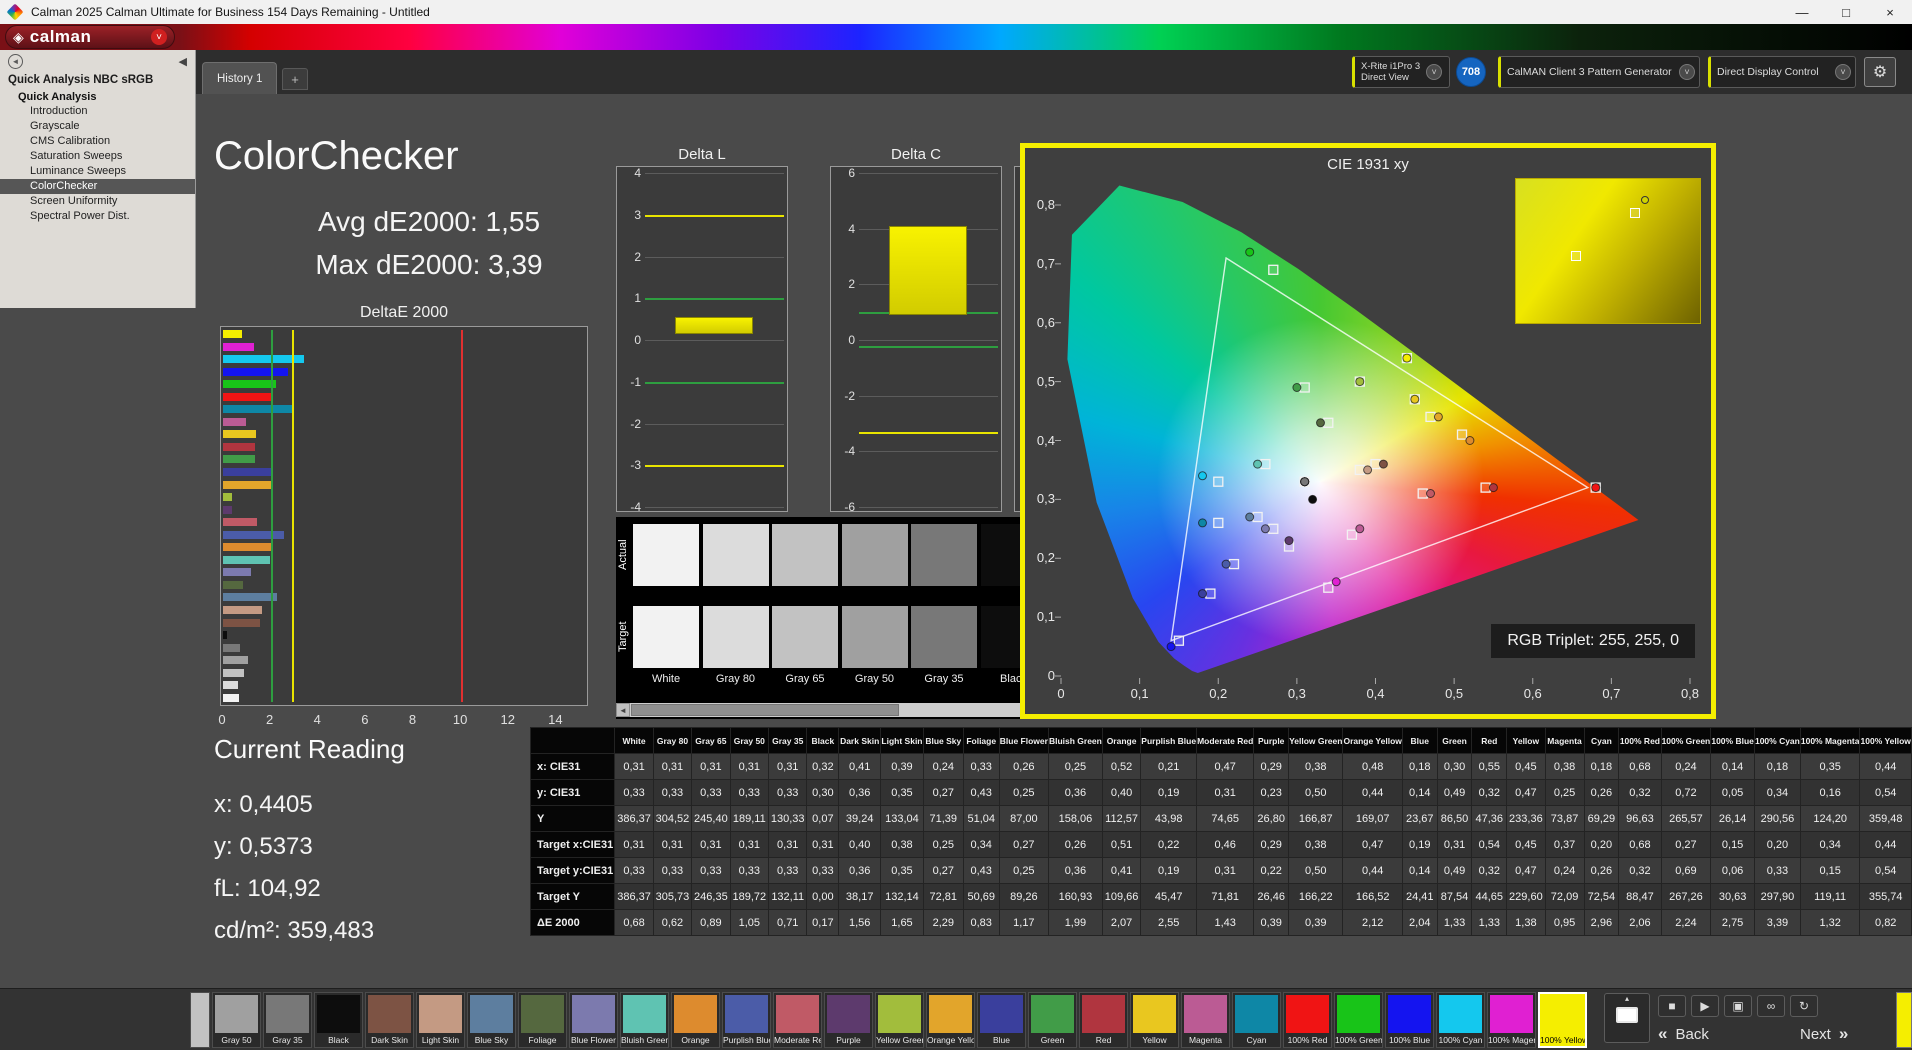  What do you see at coordinates (702, 330) in the screenshot?
I see `chart-delta-l: Delta L 4 3 2 1 0 -1 -2 -3 -4` at bounding box center [702, 330].